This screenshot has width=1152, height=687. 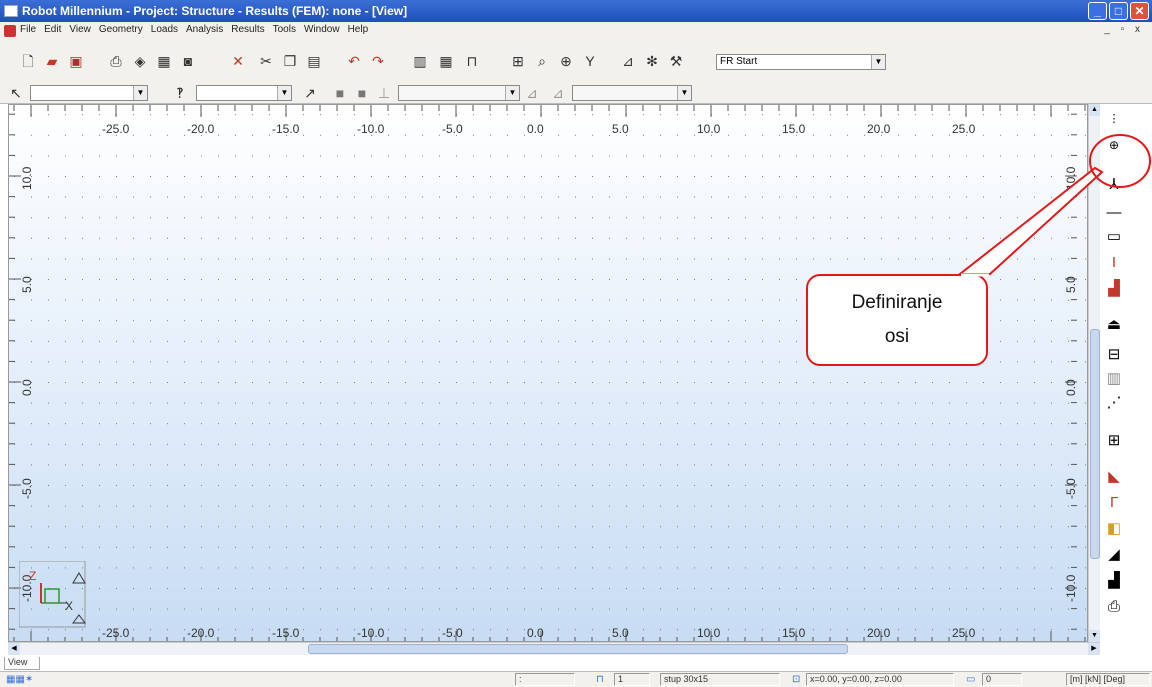 What do you see at coordinates (16, 93) in the screenshot?
I see `cursor-question-icon: ↖` at bounding box center [16, 93].